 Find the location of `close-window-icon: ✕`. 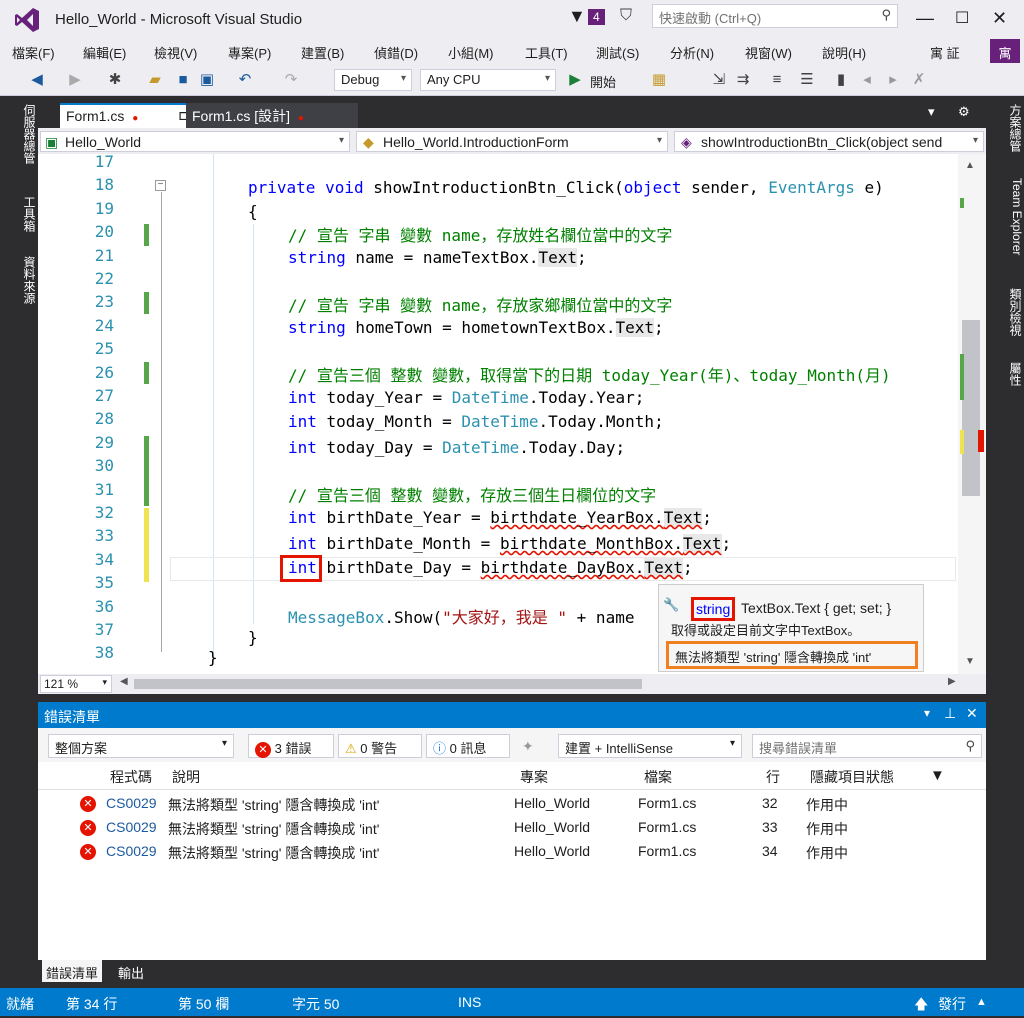

close-window-icon: ✕ is located at coordinates (972, 713).